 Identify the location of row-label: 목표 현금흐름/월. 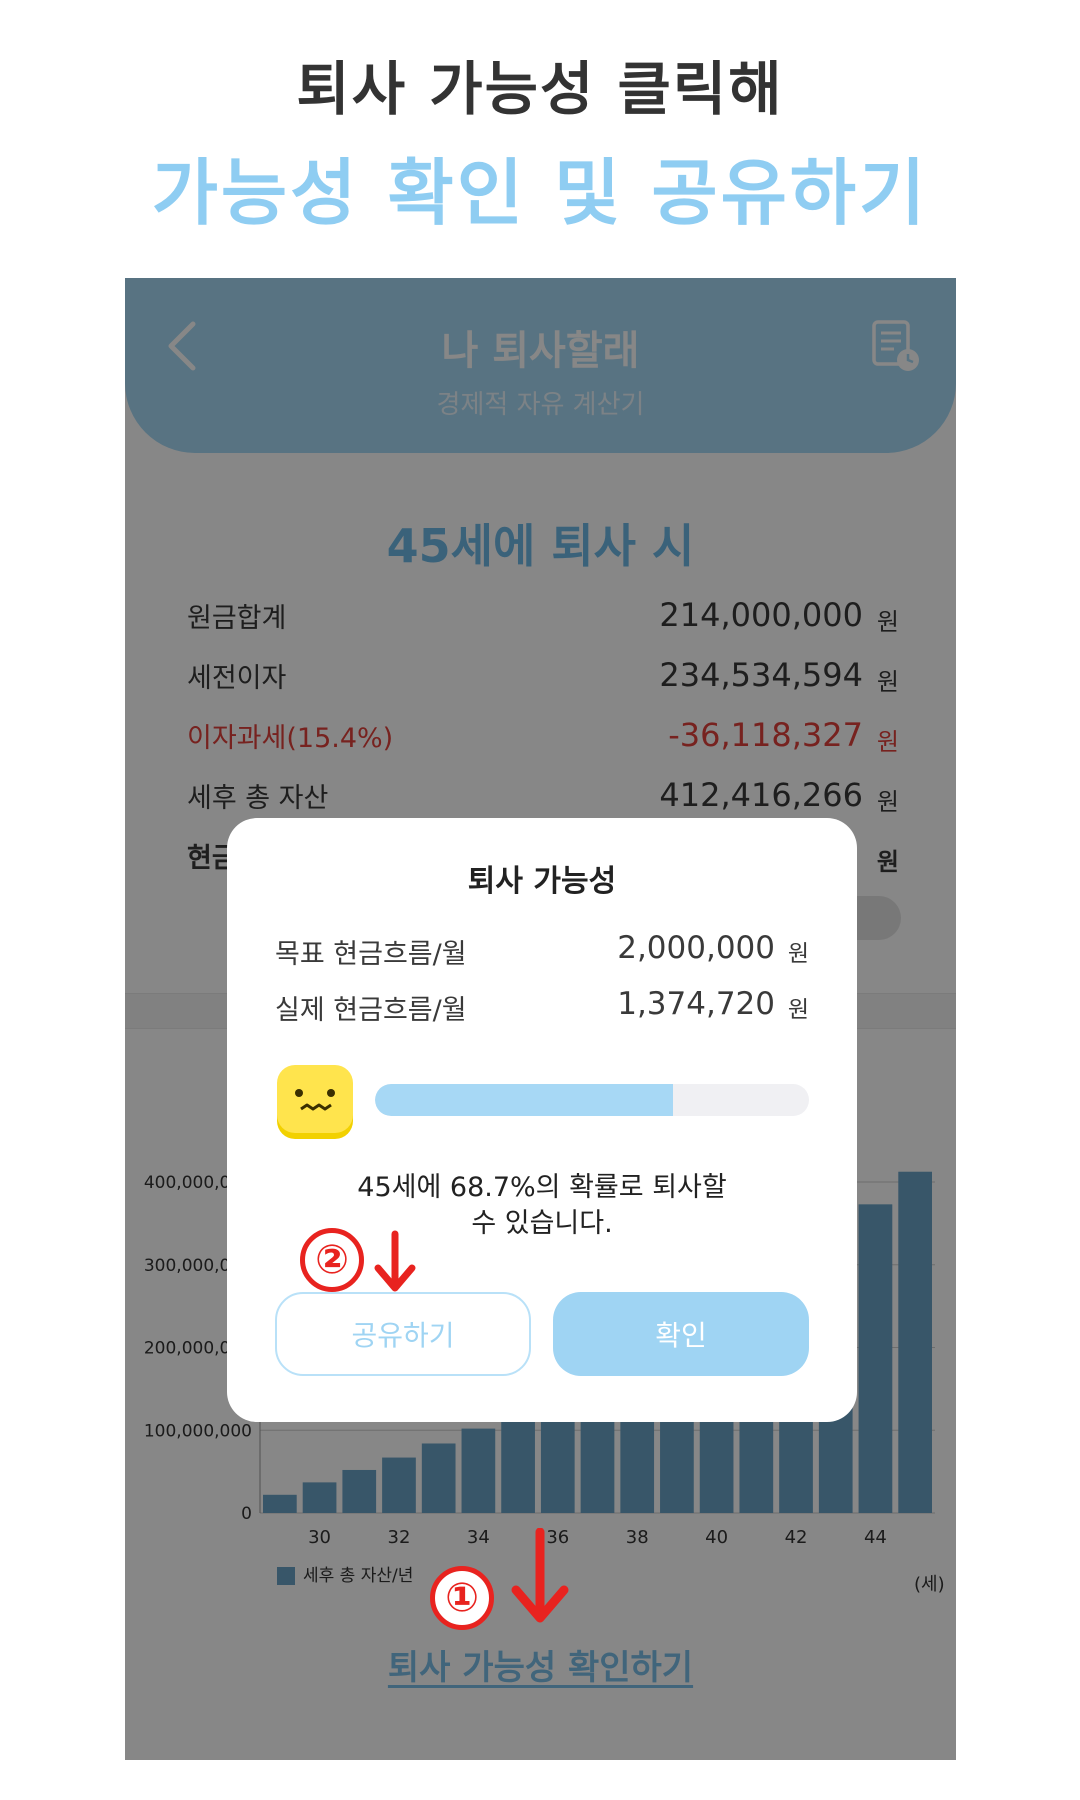
(371, 954).